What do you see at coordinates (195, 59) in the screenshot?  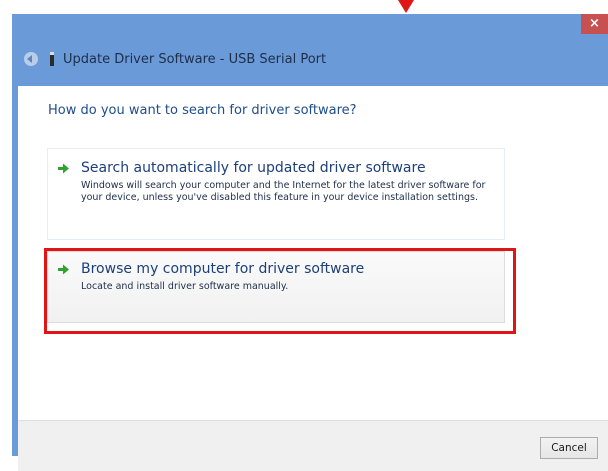 I see `window-title: Update Driver Software - USB Serial Port` at bounding box center [195, 59].